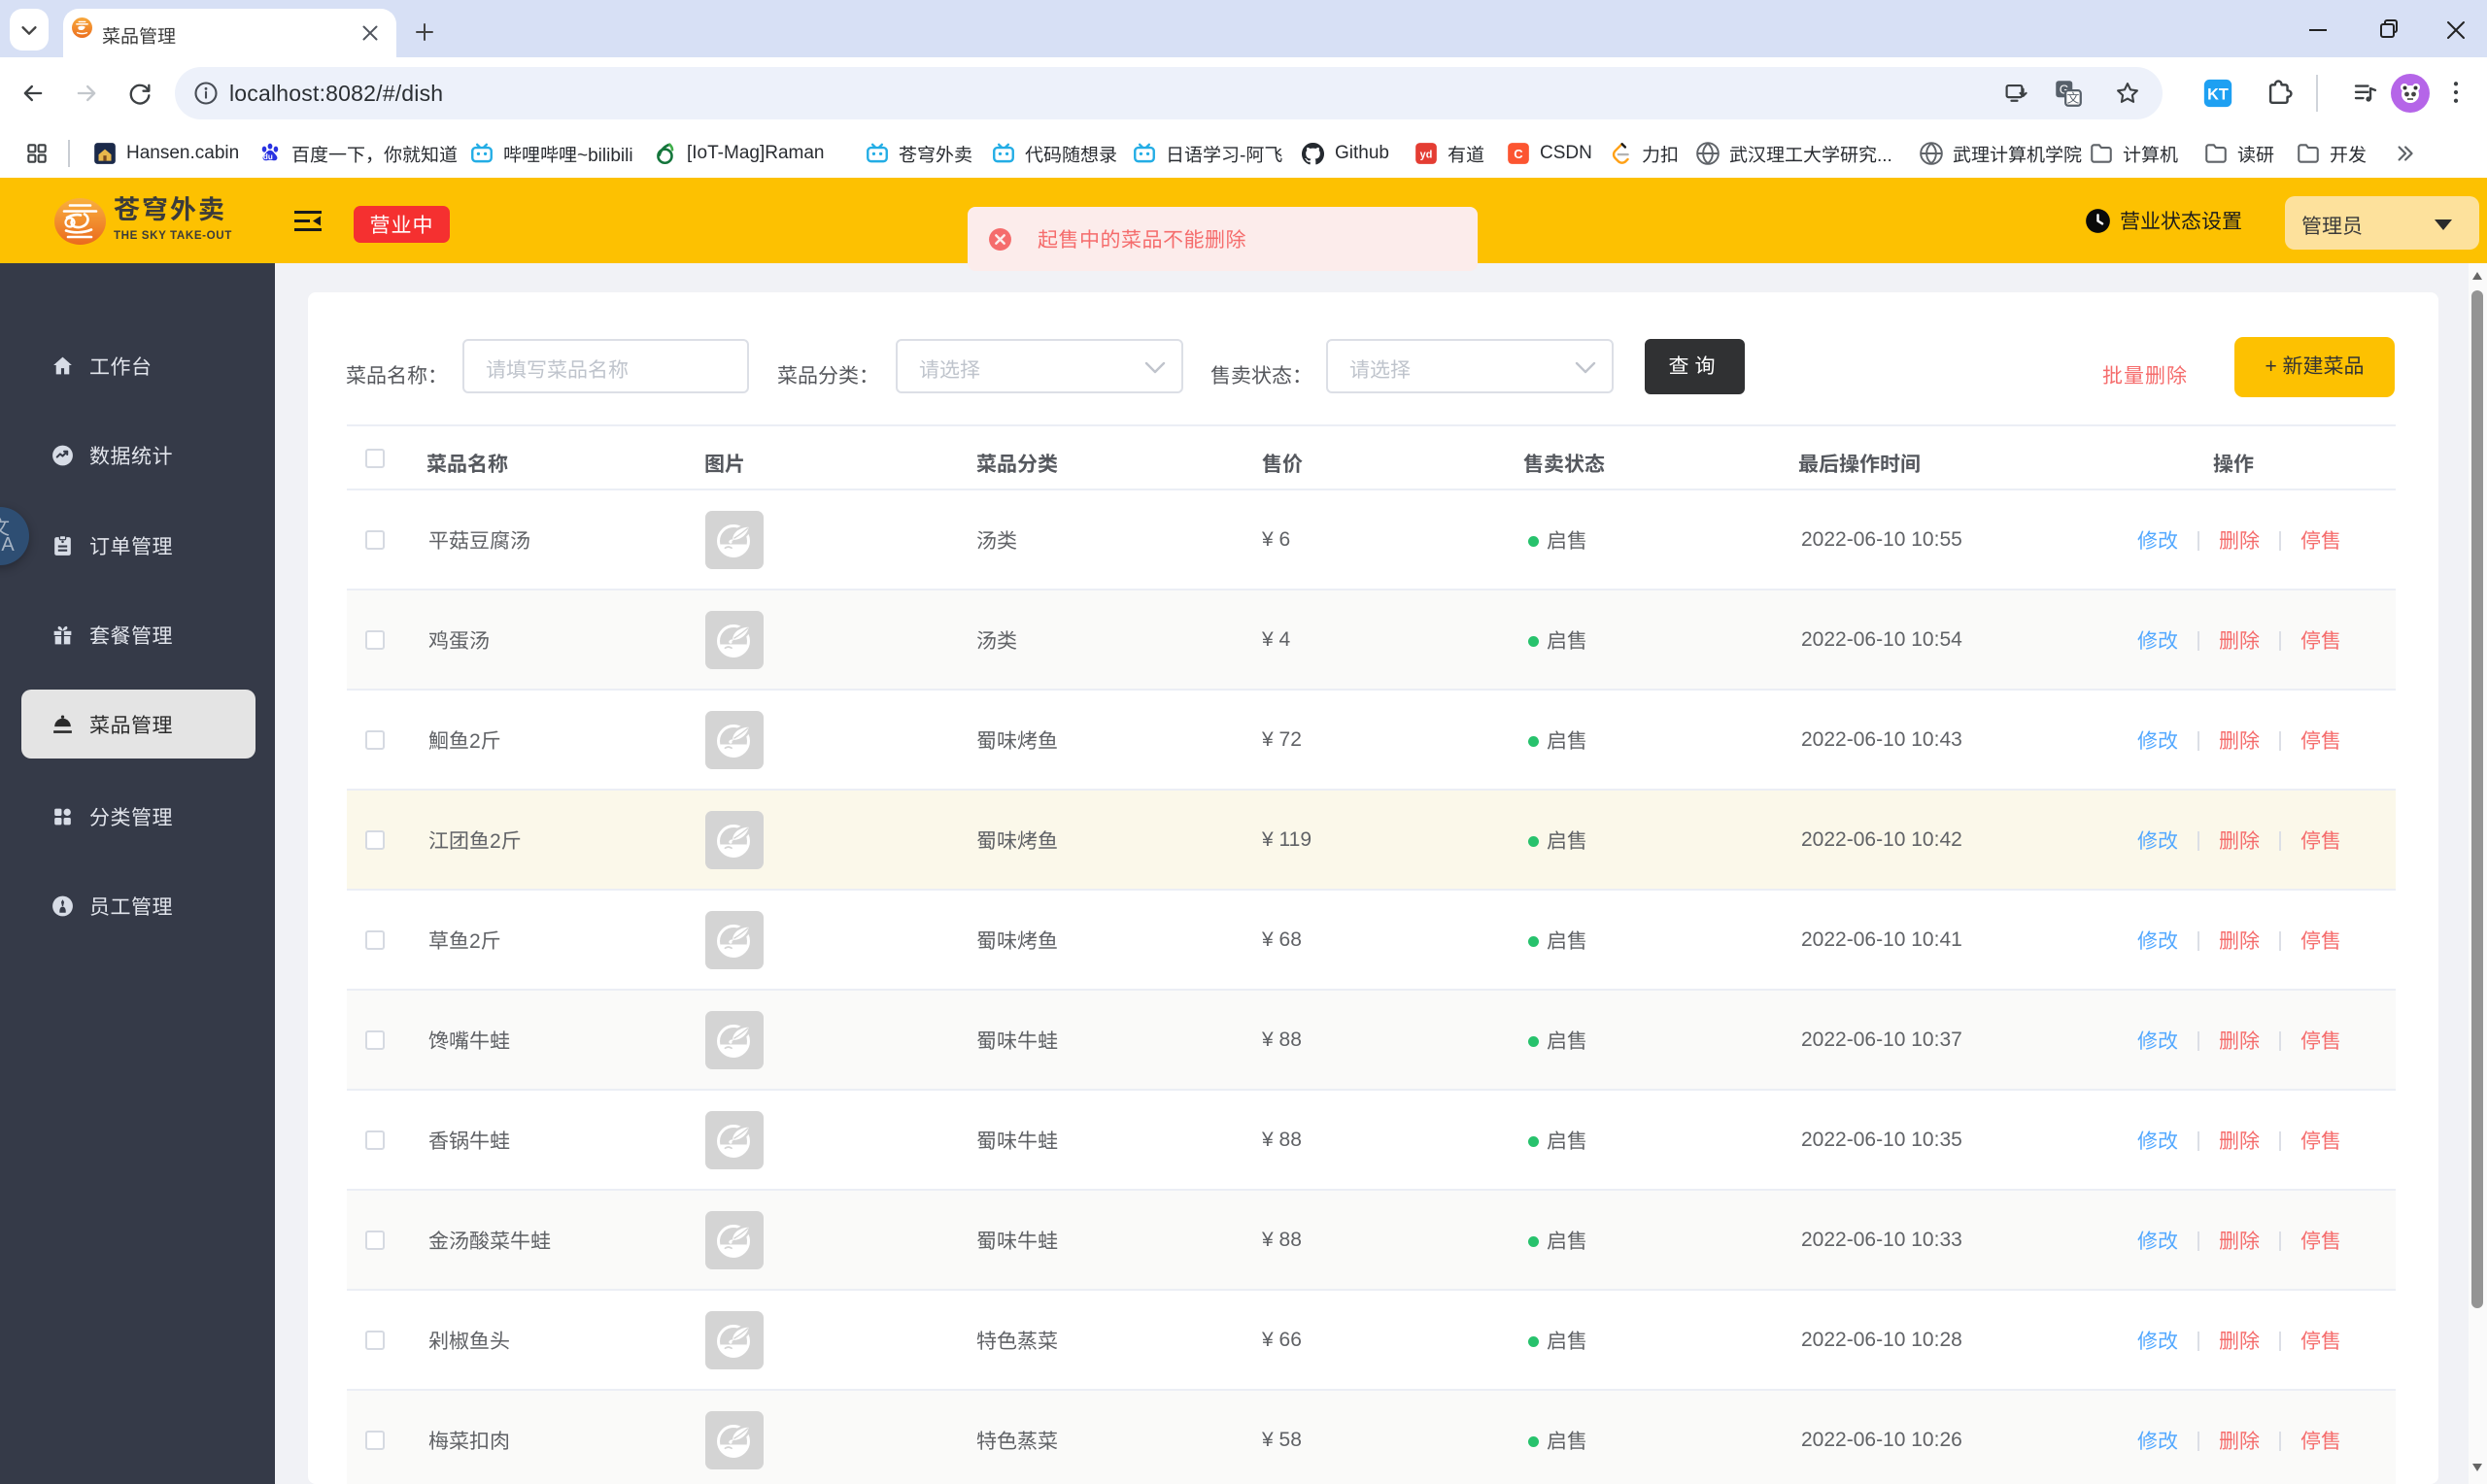 Image resolution: width=2487 pixels, height=1484 pixels. What do you see at coordinates (1426, 154) in the screenshot?
I see `svg-text: yd` at bounding box center [1426, 154].